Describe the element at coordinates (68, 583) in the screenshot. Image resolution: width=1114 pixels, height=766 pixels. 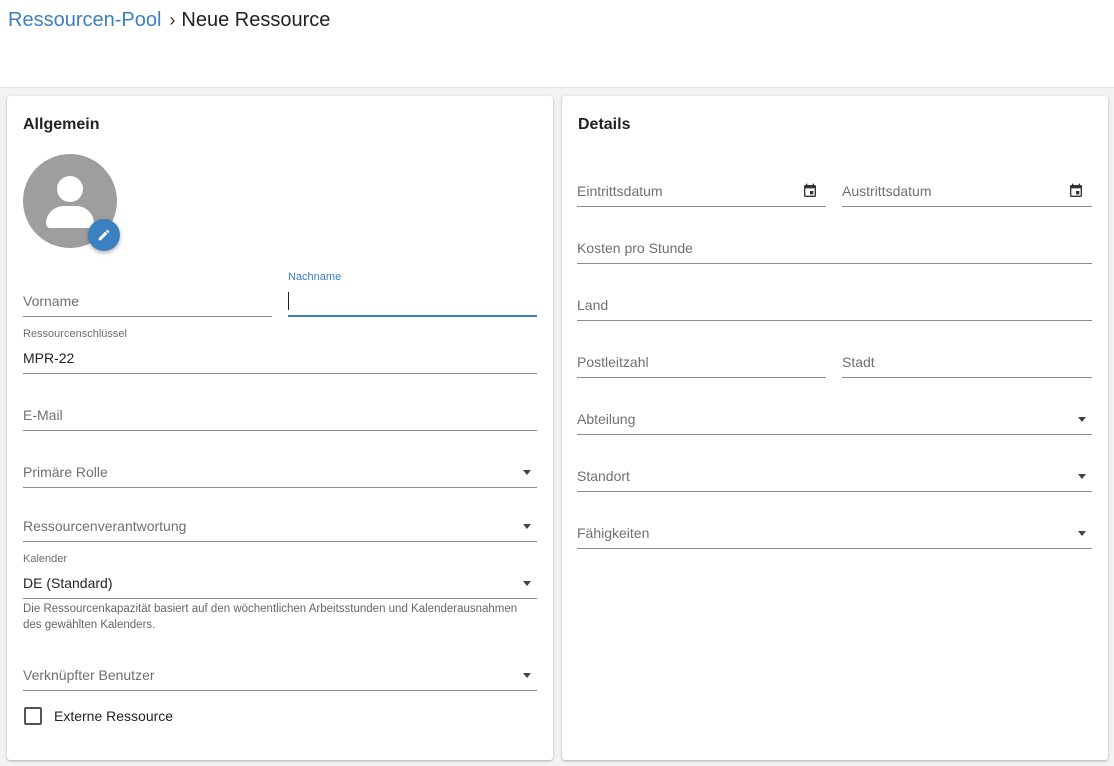
I see `calendar-value: DE (Standard)` at that location.